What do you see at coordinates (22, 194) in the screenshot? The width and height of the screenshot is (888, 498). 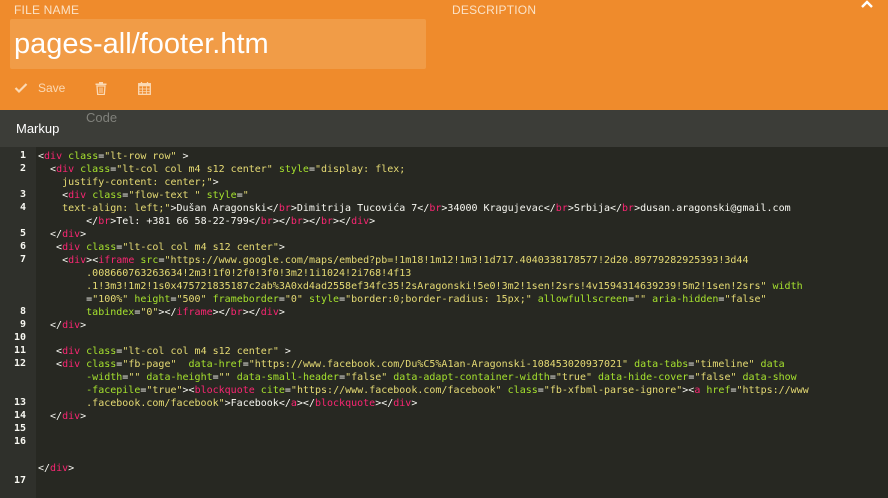 I see `line-number: 3` at bounding box center [22, 194].